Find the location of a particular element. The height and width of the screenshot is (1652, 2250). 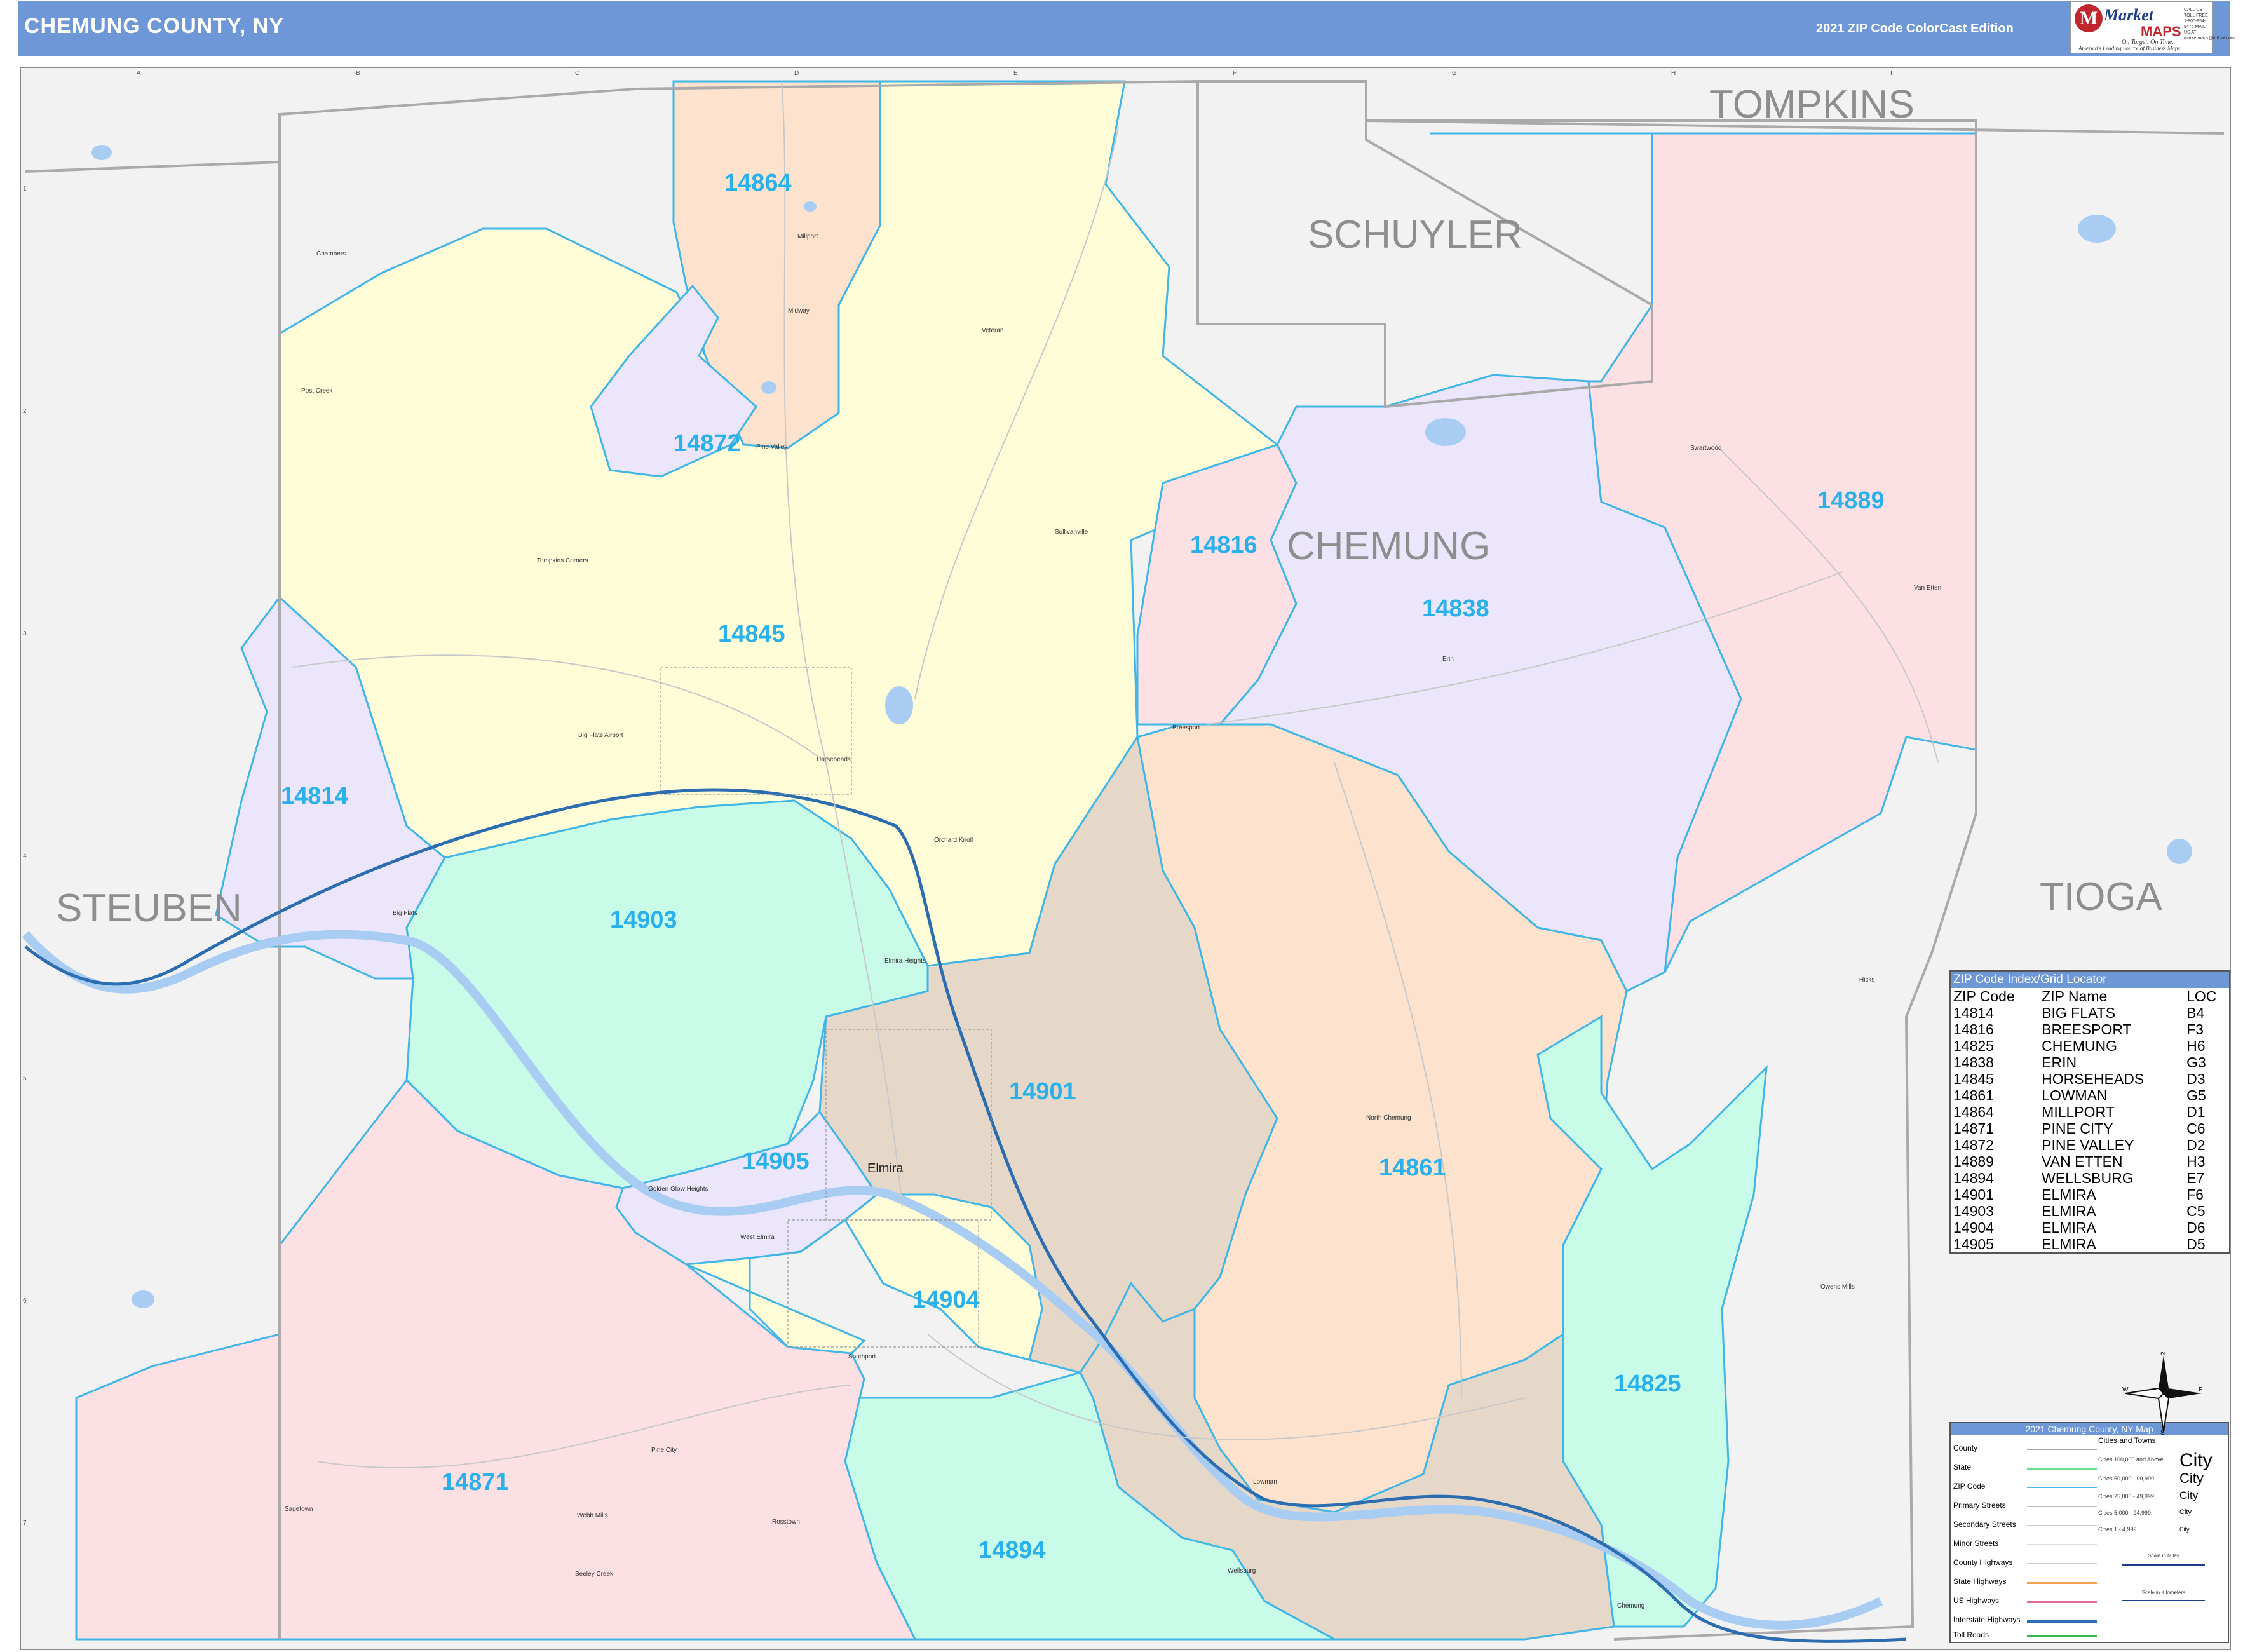

zip-index-row: 14838 ERIN G3 is located at coordinates (2090, 1062).